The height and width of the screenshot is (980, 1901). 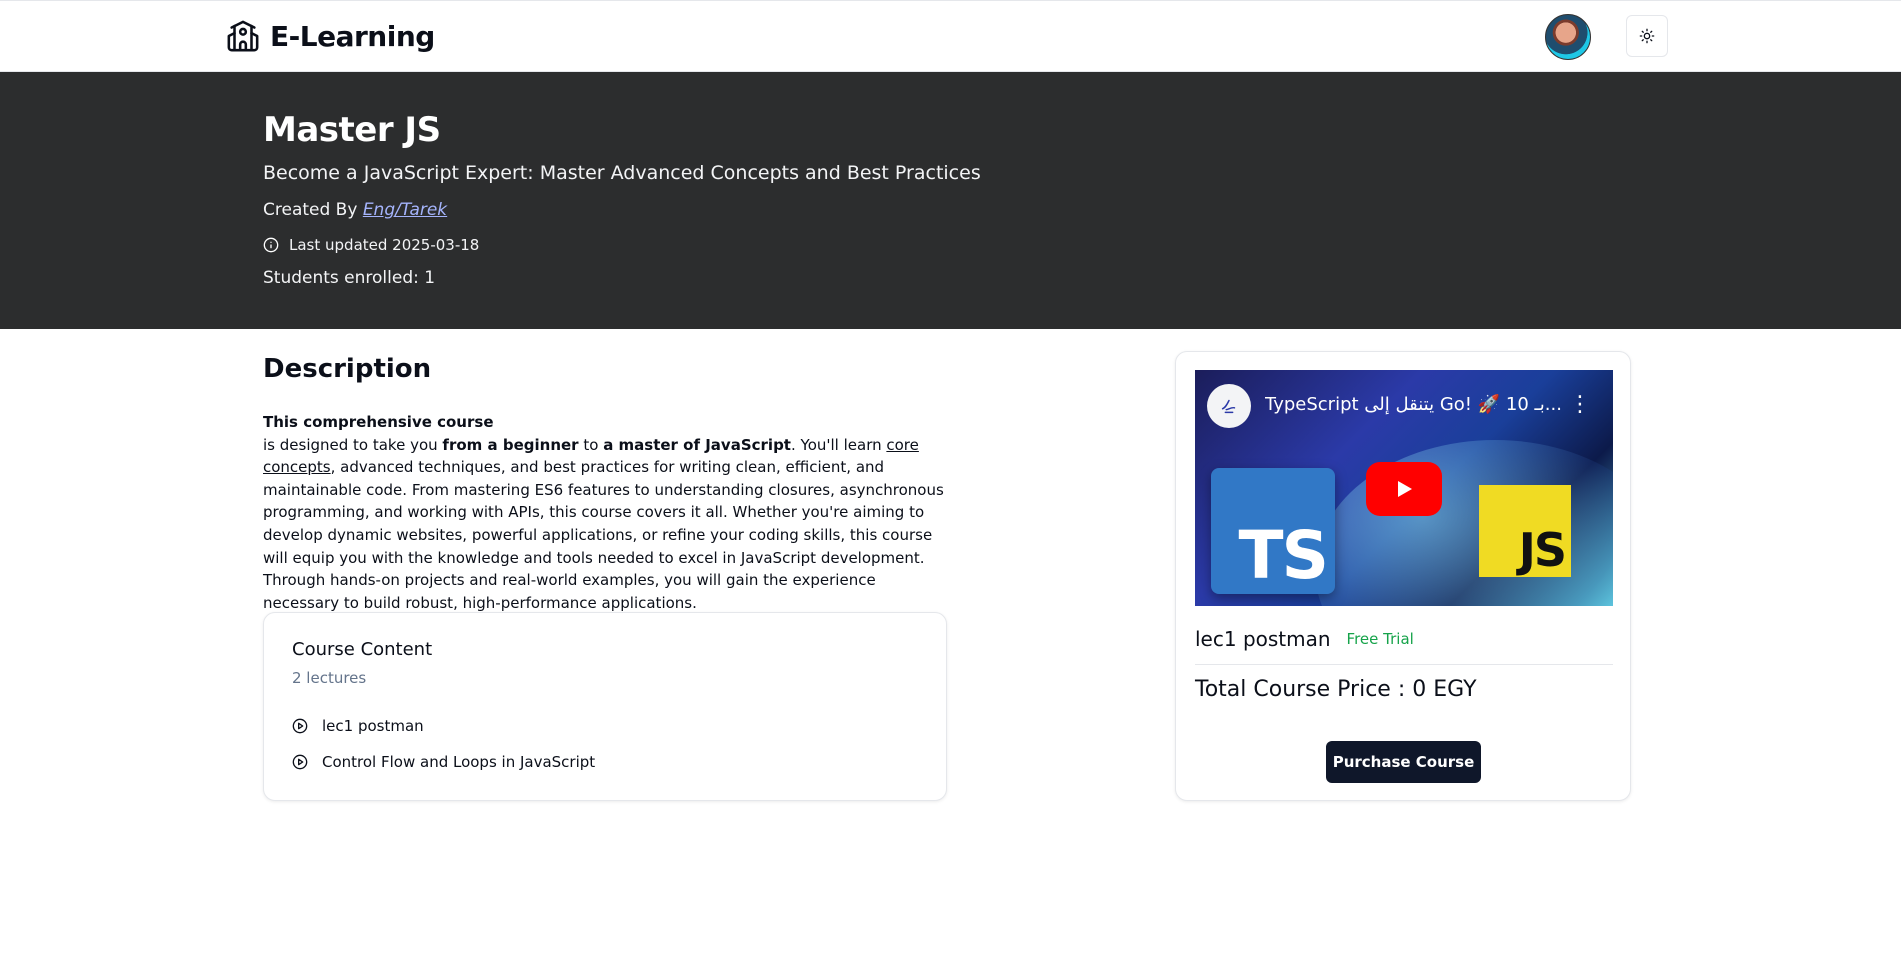 What do you see at coordinates (459, 762) in the screenshot?
I see `lecture-label: Control Flow and Loops in JavaScript` at bounding box center [459, 762].